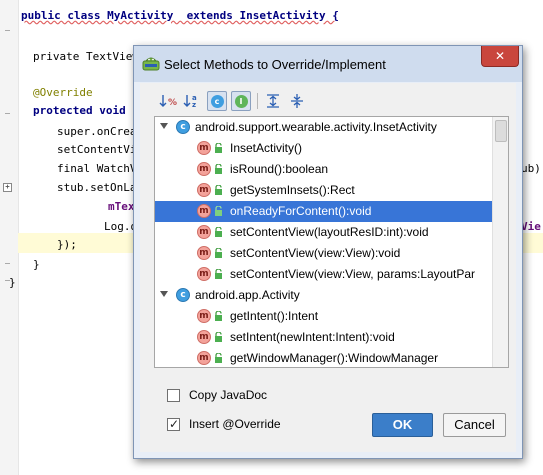 The height and width of the screenshot is (475, 543). I want to click on code-line-close-class: }, so click(12, 283).